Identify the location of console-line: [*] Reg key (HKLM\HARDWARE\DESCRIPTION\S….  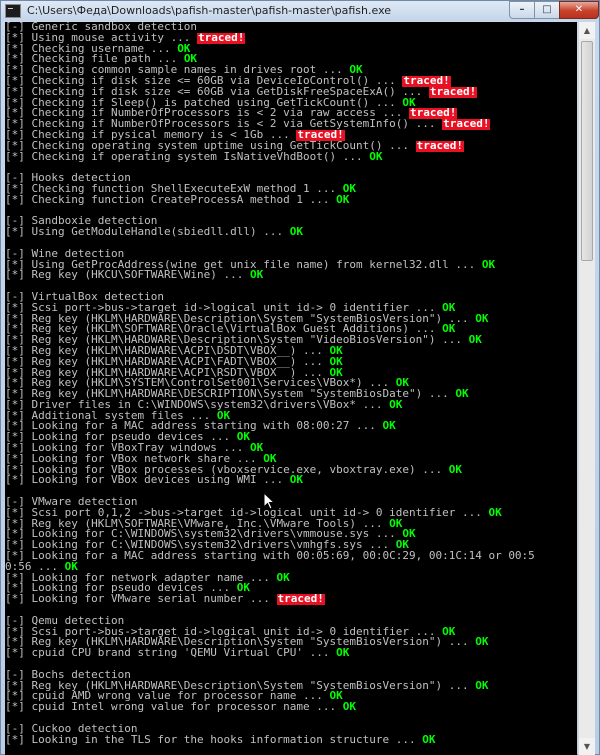
(291, 394).